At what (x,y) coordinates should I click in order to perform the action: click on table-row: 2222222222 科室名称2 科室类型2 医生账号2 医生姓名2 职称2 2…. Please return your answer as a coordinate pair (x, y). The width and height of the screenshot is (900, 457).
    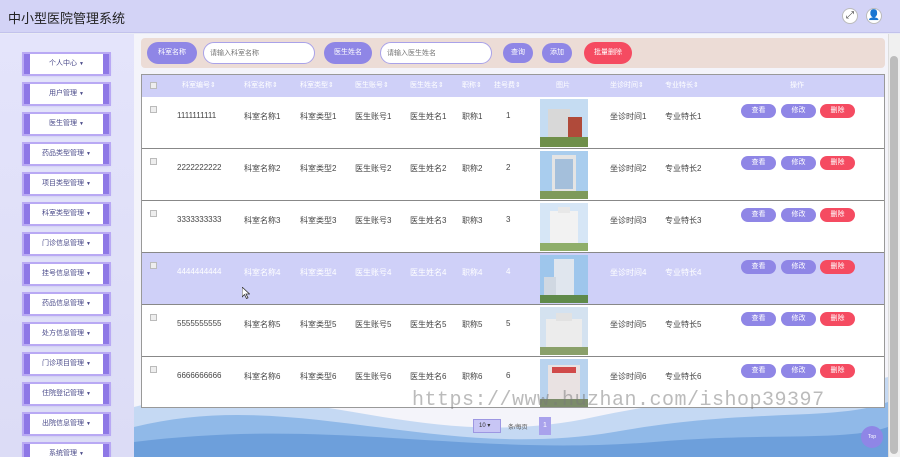
    Looking at the image, I should click on (513, 175).